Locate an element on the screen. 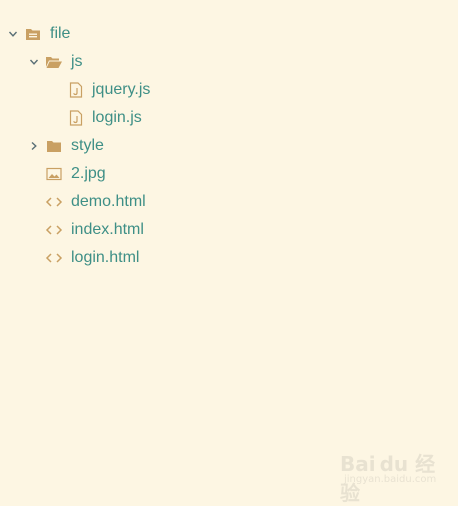 Image resolution: width=458 pixels, height=506 pixels. tree-item-label: index.html is located at coordinates (107, 229).